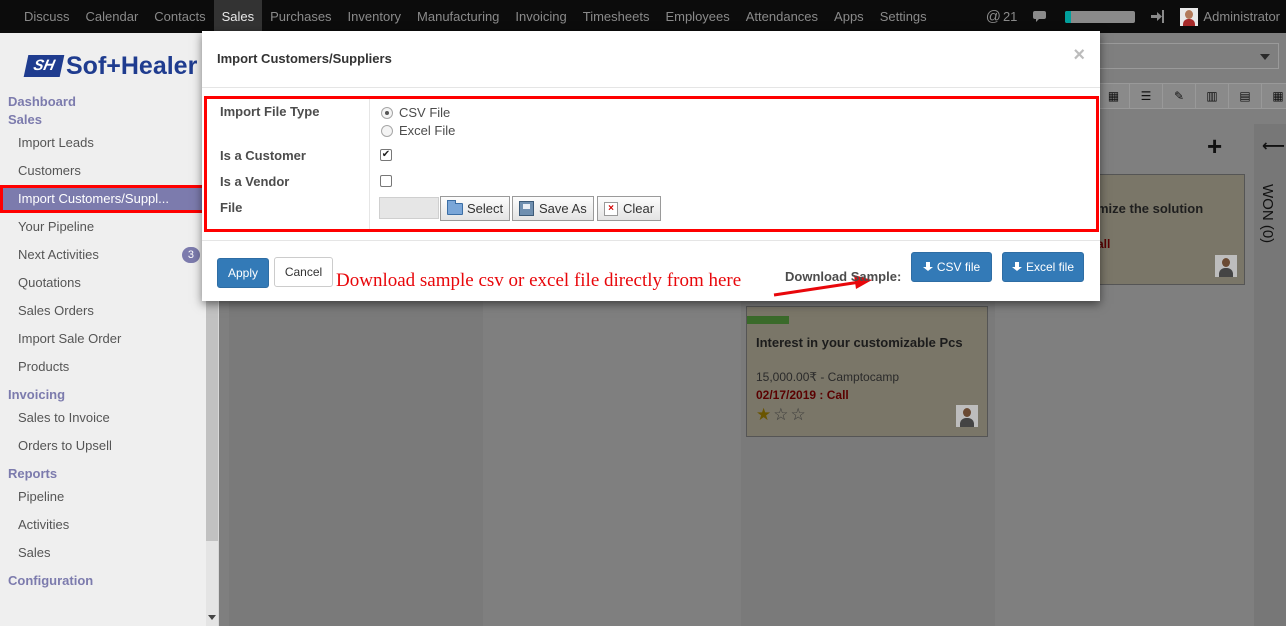  I want to click on clear-icon: ×, so click(611, 208).